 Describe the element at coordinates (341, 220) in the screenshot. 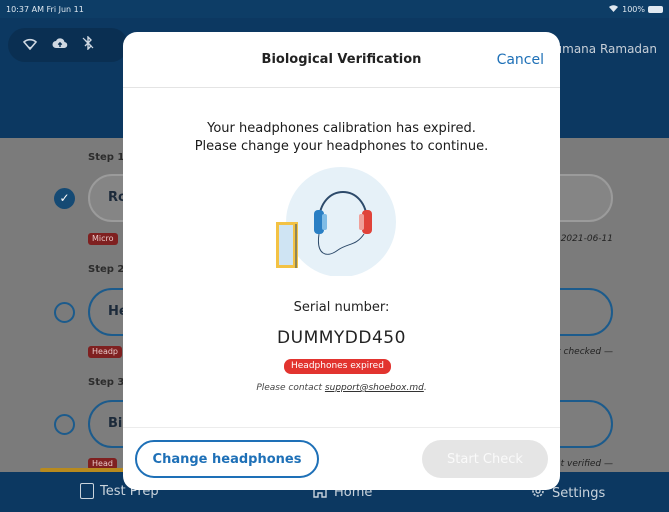

I see `headphones-illustration` at that location.